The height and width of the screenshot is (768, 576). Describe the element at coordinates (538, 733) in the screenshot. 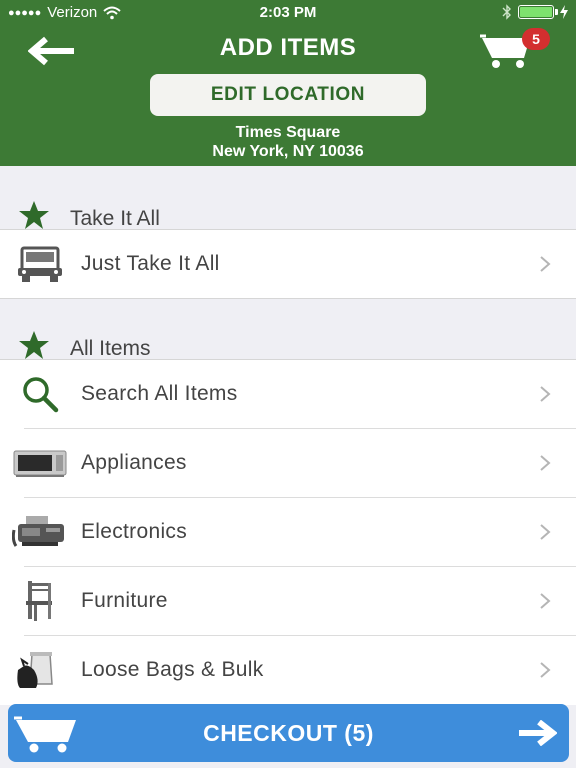

I see `arrow-right-icon` at that location.